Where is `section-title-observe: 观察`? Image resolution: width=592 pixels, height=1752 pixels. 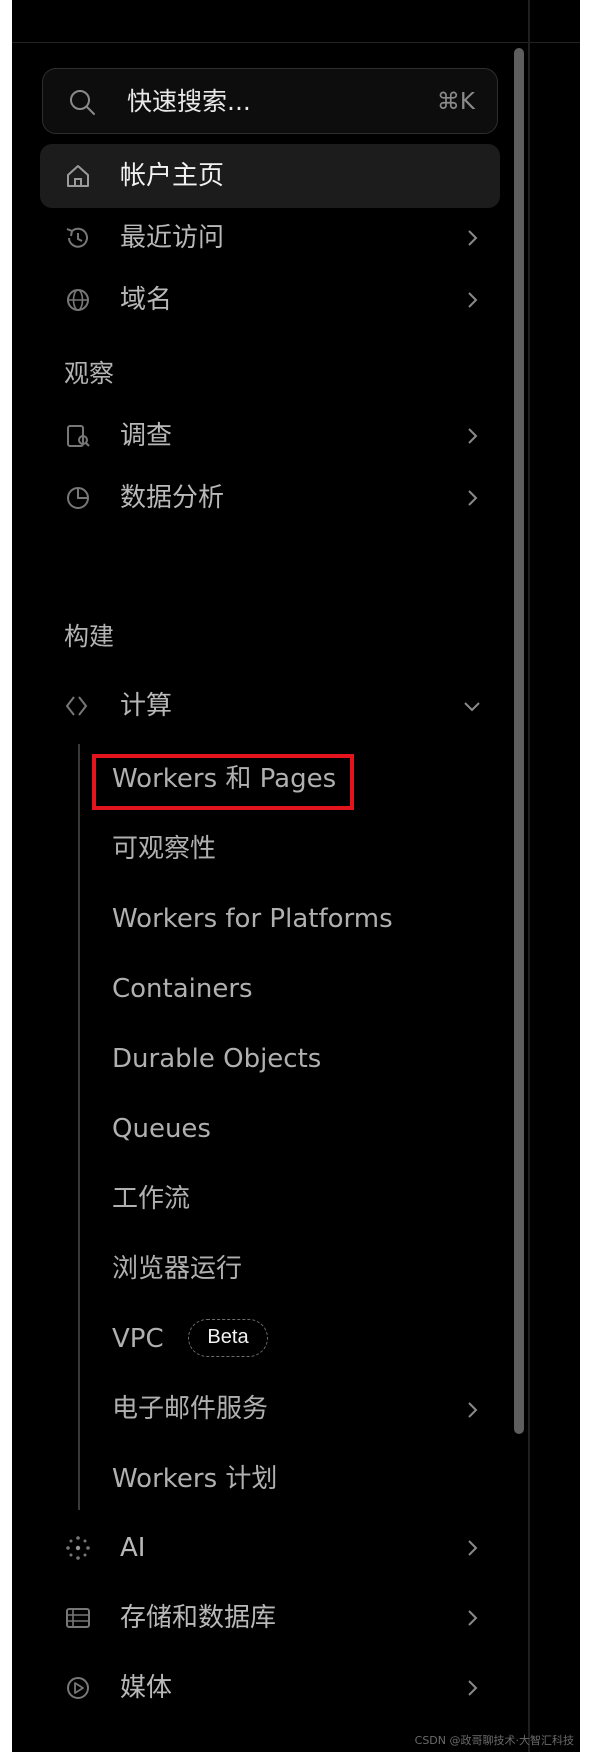
section-title-observe: 观察 is located at coordinates (89, 373).